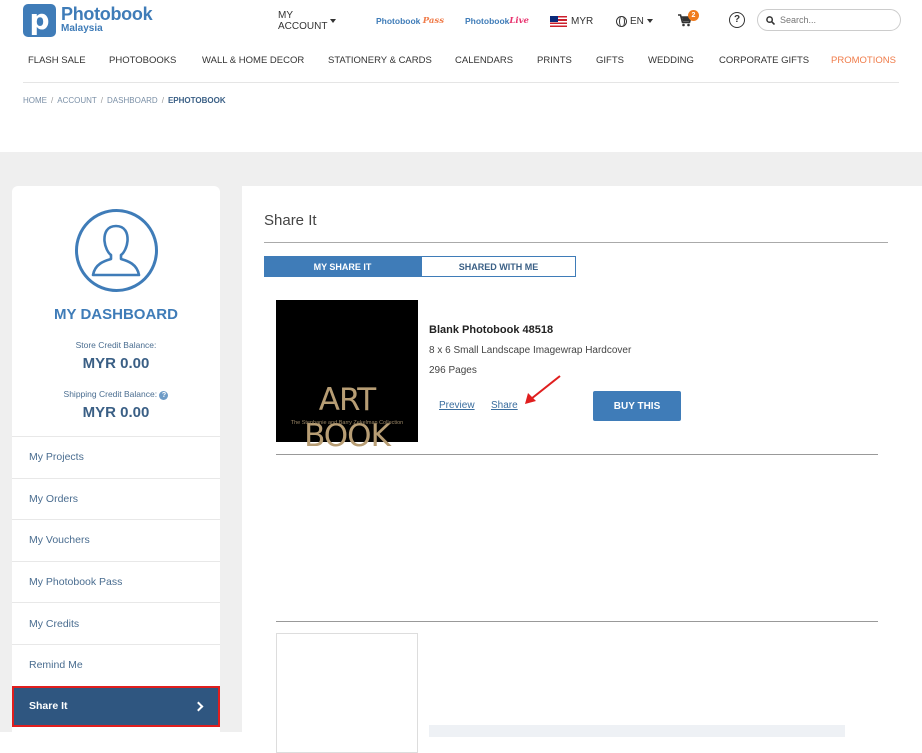 The image size is (922, 753). What do you see at coordinates (543, 389) in the screenshot?
I see `red-arrow-annotation` at bounding box center [543, 389].